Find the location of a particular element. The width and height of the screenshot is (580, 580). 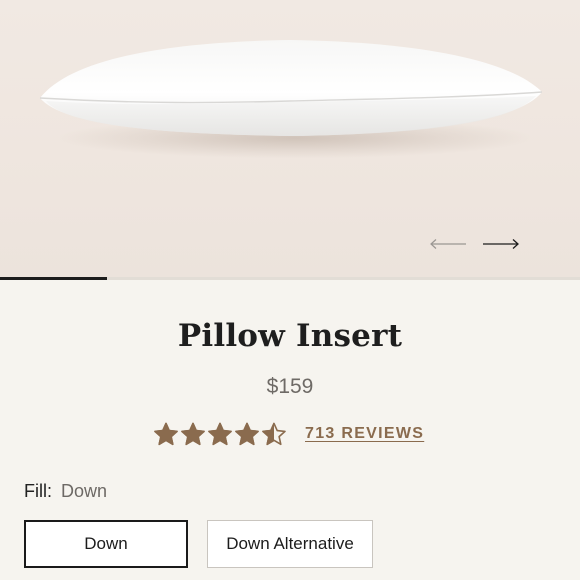

arrow-right-icon is located at coordinates (501, 244).